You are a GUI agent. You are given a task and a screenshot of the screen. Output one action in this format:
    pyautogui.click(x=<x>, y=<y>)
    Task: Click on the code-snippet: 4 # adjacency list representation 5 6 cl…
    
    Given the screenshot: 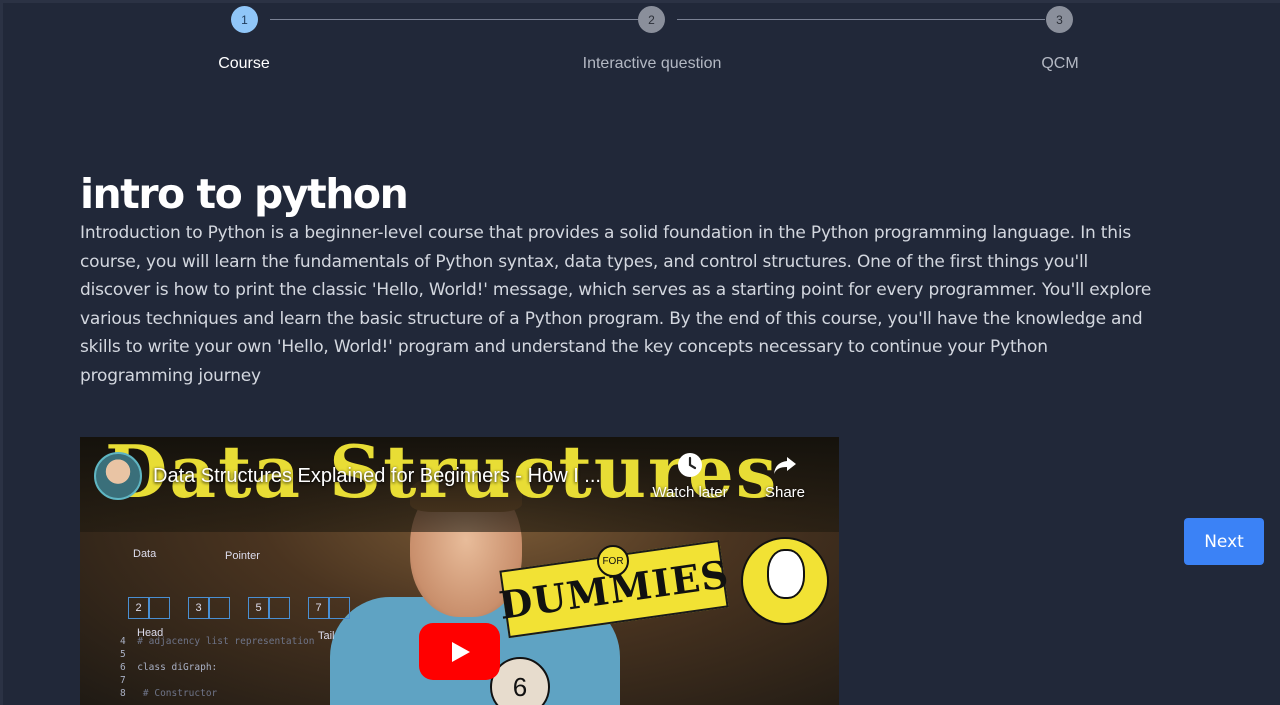 What is the action you would take?
    pyautogui.click(x=217, y=667)
    